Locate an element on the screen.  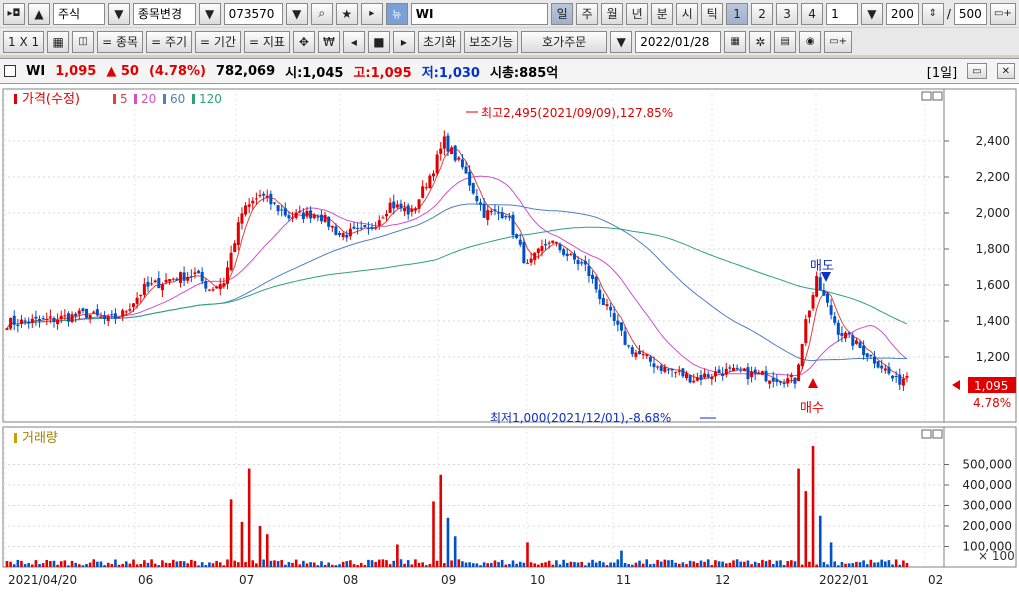
bars-stepper: ⇕ is located at coordinates (932, 13).